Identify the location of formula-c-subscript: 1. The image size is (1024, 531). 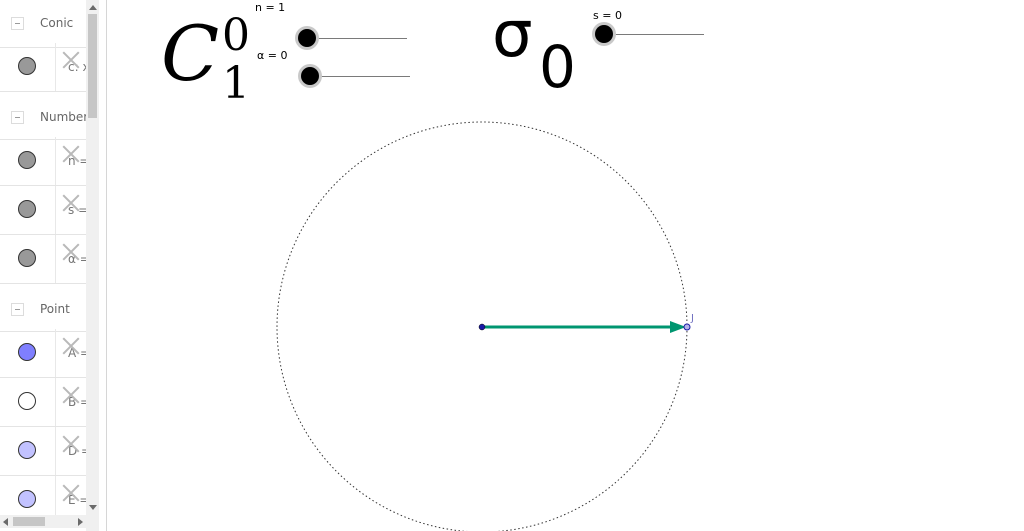
(236, 83).